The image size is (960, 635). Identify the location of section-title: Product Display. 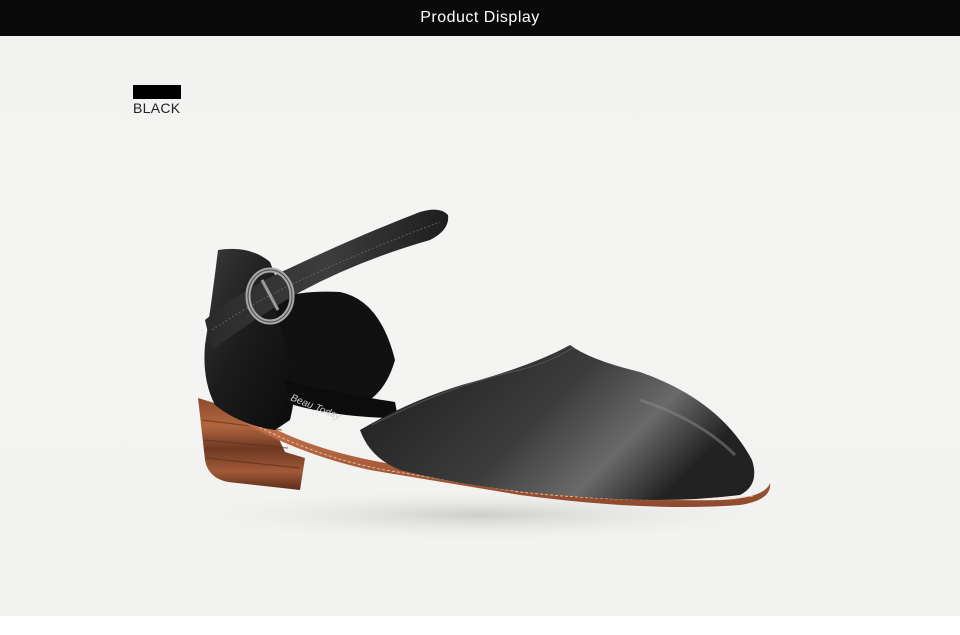
(480, 17).